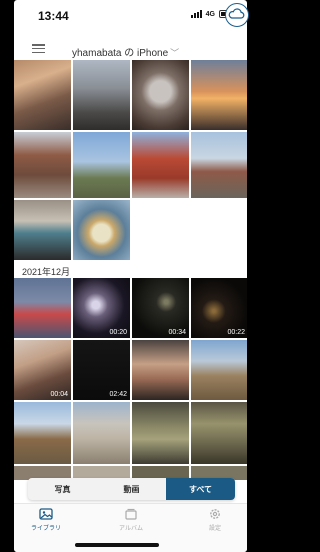 This screenshot has height=552, width=320. Describe the element at coordinates (175, 53) in the screenshot. I see `chevron-down-icon: ﹀` at that location.